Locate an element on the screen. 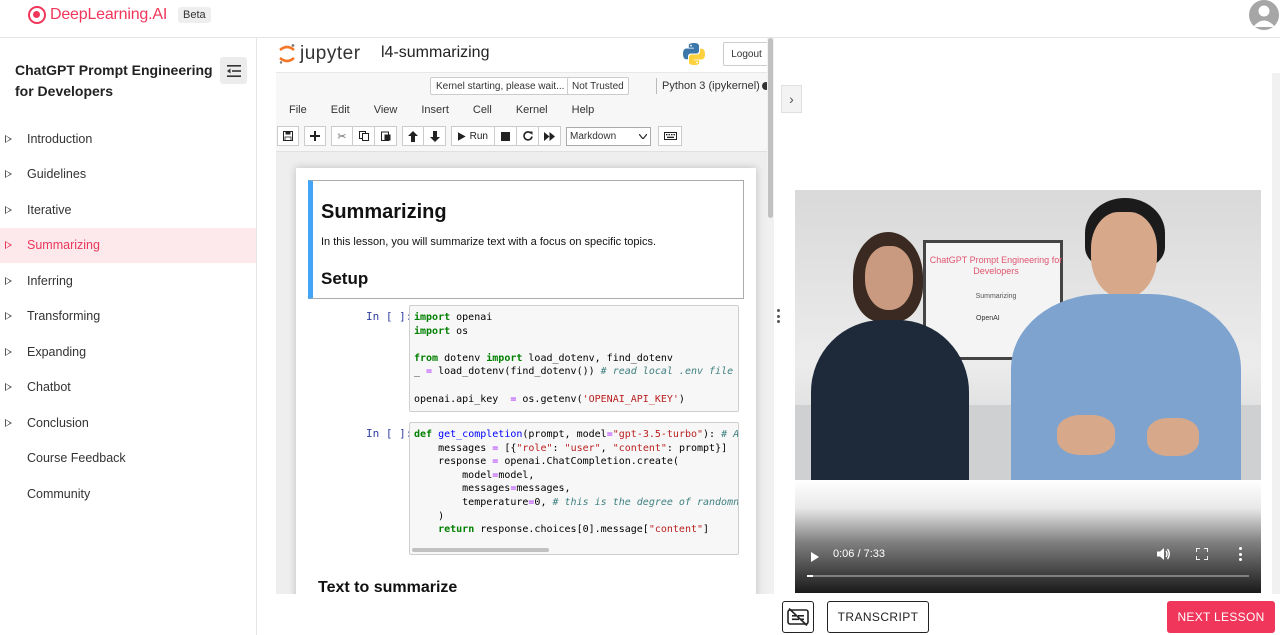 The width and height of the screenshot is (1280, 635). restart-icon is located at coordinates (527, 136).